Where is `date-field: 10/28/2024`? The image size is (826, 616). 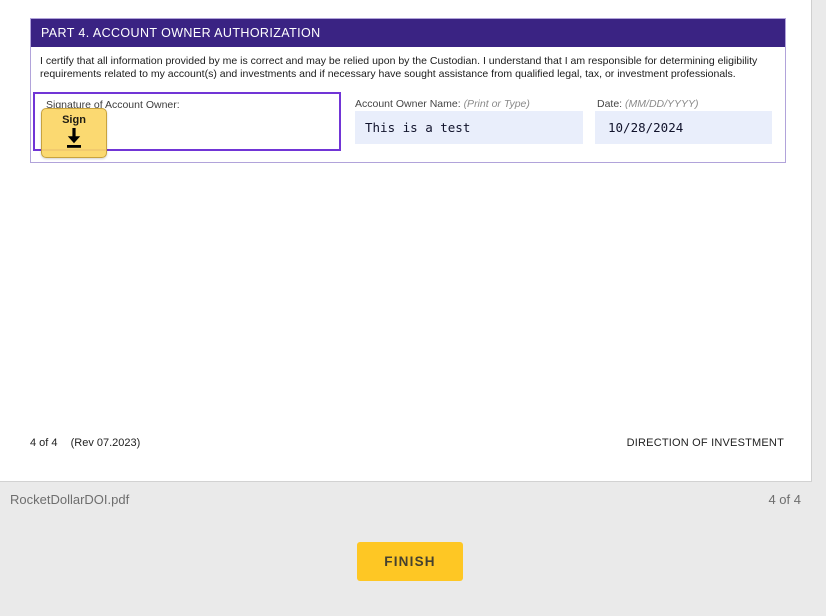
date-field: 10/28/2024 is located at coordinates (683, 127).